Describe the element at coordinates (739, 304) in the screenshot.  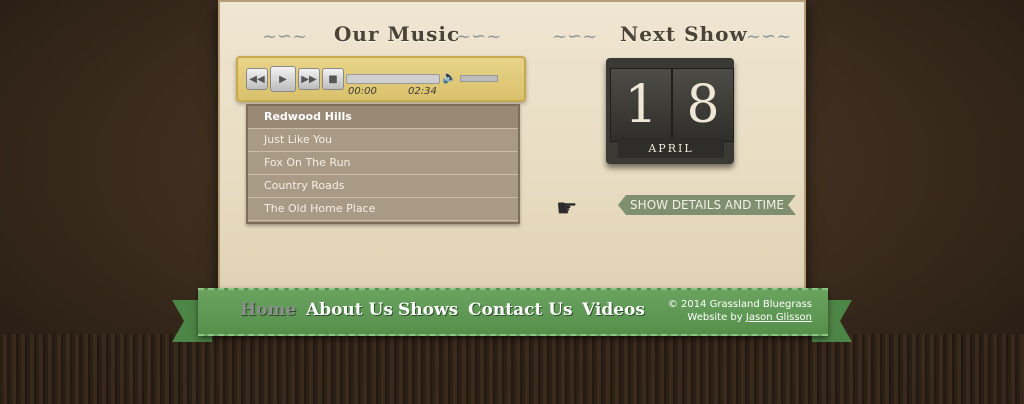
I see `copyright-text: © 2014 Grassland Bluegrass` at that location.